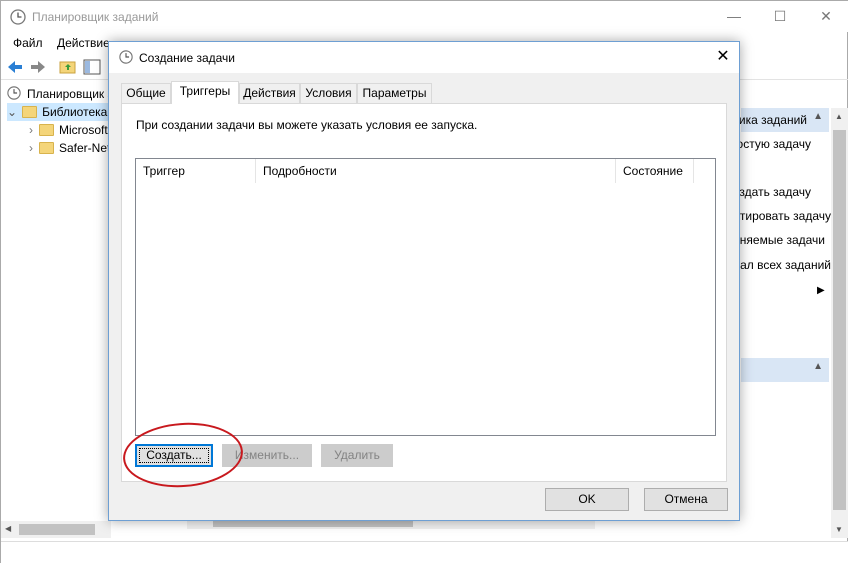  Describe the element at coordinates (68, 67) in the screenshot. I see `folder-up-icon` at that location.